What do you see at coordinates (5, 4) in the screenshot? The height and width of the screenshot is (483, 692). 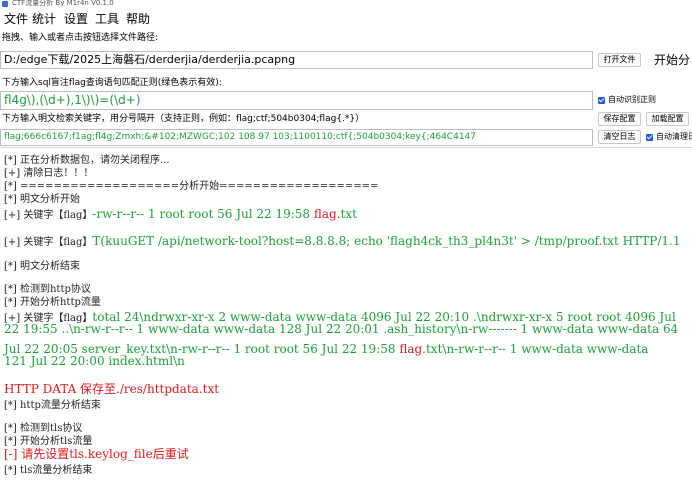 I see `app-icon` at bounding box center [5, 4].